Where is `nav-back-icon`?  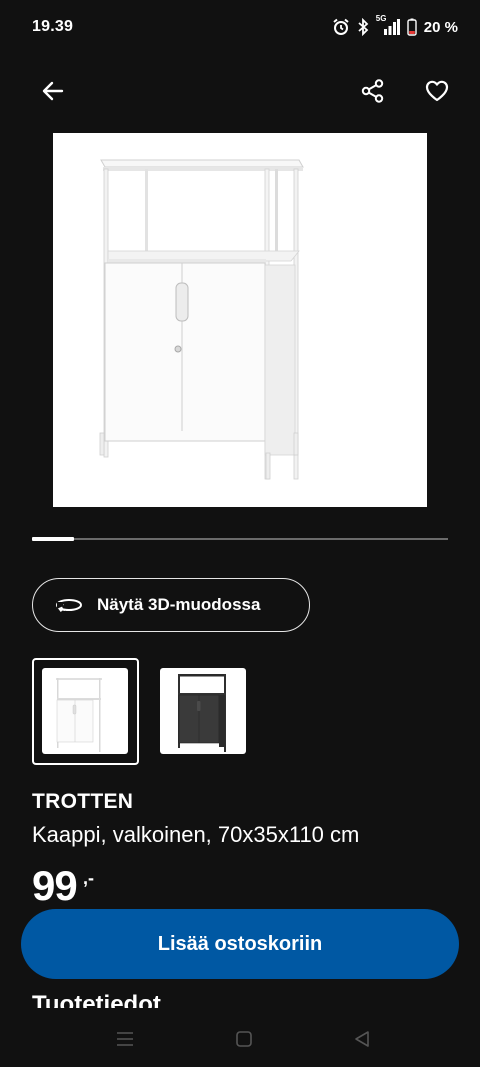 nav-back-icon is located at coordinates (362, 1039).